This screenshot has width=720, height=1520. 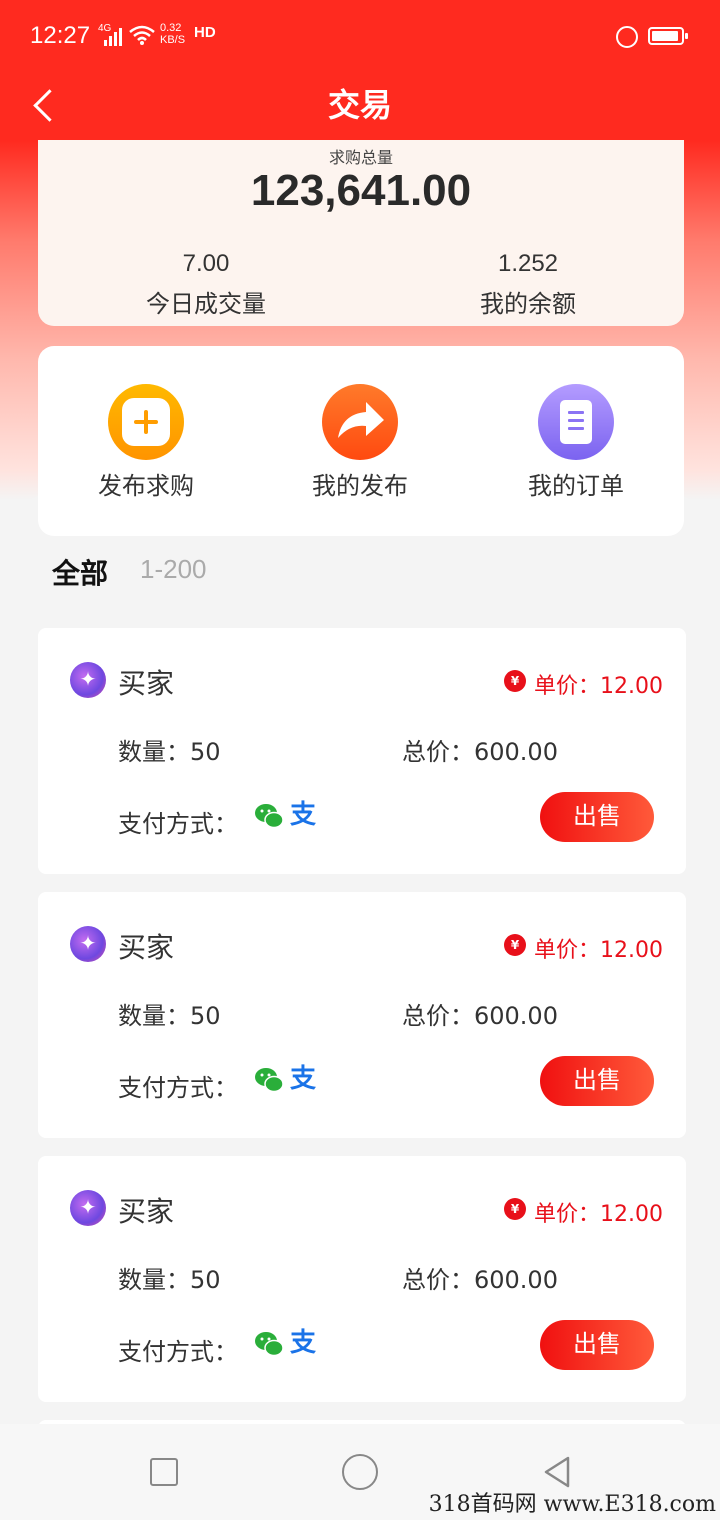 I want to click on watermark: 318首码网 www.E318.com, so click(x=572, y=1504).